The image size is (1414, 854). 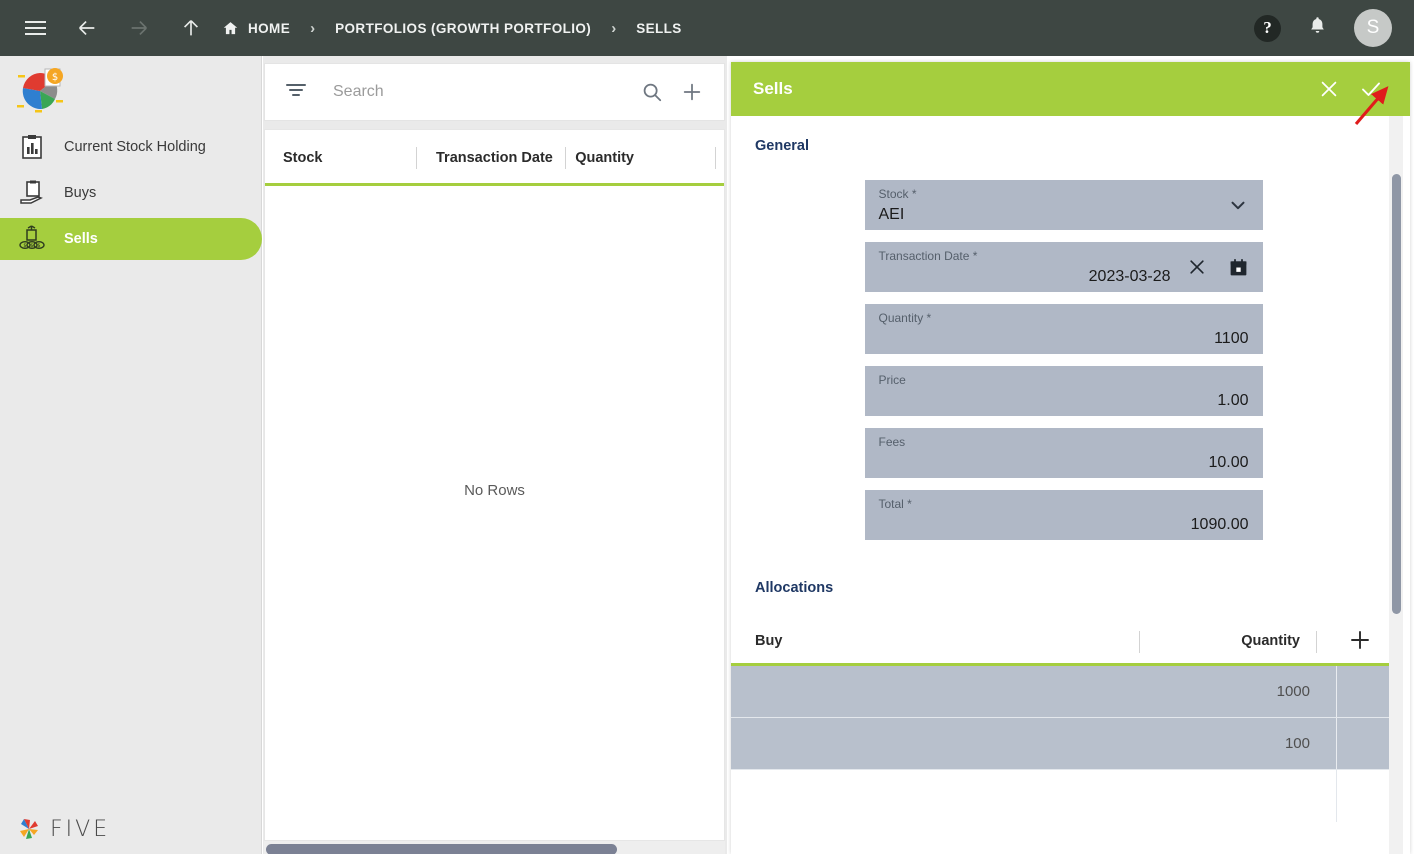 What do you see at coordinates (1063, 391) in the screenshot?
I see `field-price: Price 1.00` at bounding box center [1063, 391].